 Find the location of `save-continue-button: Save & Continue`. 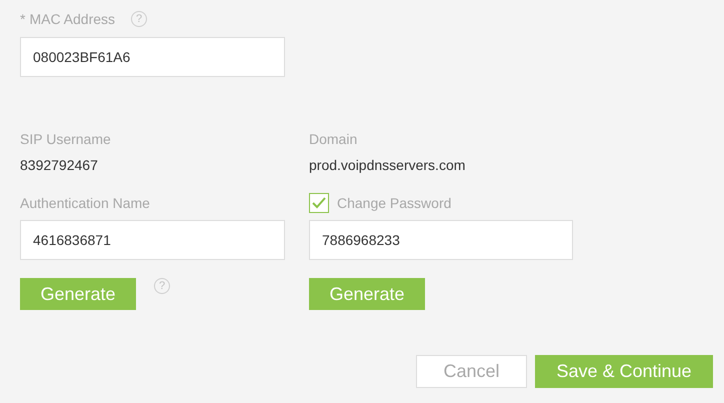

save-continue-button: Save & Continue is located at coordinates (624, 371).